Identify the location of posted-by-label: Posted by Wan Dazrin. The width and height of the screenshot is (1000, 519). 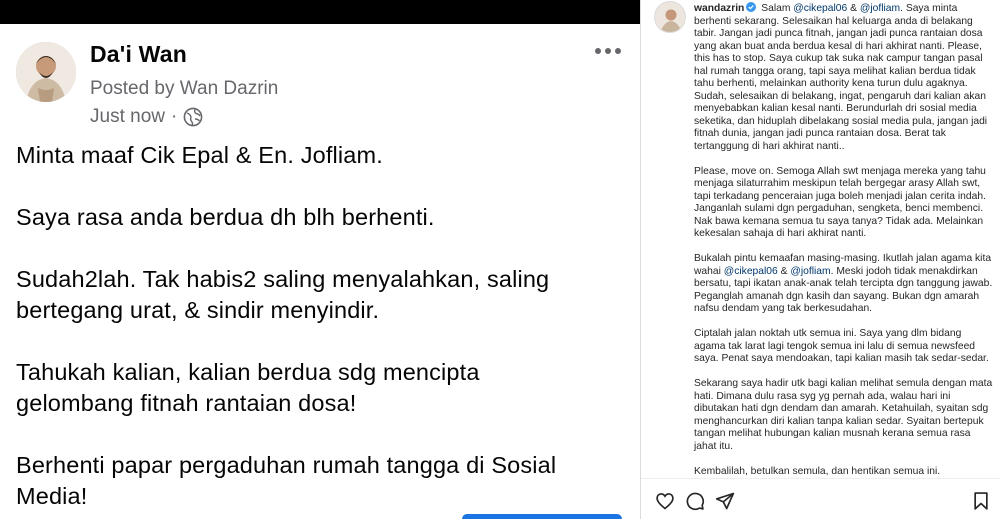
(184, 88).